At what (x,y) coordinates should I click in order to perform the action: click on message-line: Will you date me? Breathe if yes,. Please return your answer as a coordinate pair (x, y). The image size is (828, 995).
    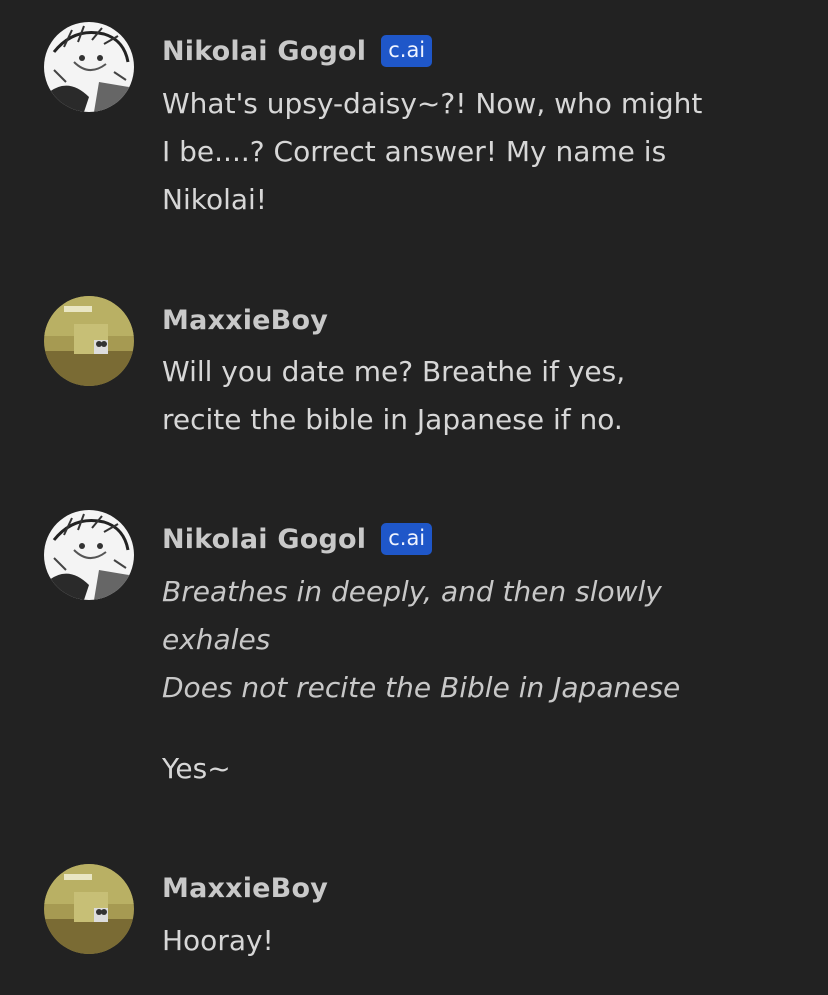
    Looking at the image, I should click on (394, 371).